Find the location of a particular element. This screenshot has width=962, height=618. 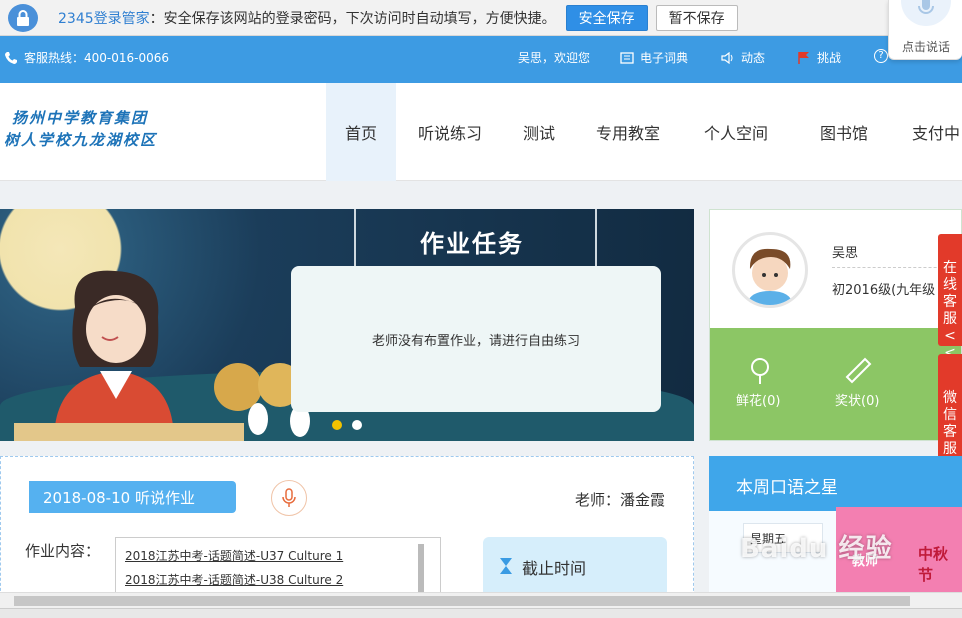

deadline-label: 截止时间 is located at coordinates (554, 568).